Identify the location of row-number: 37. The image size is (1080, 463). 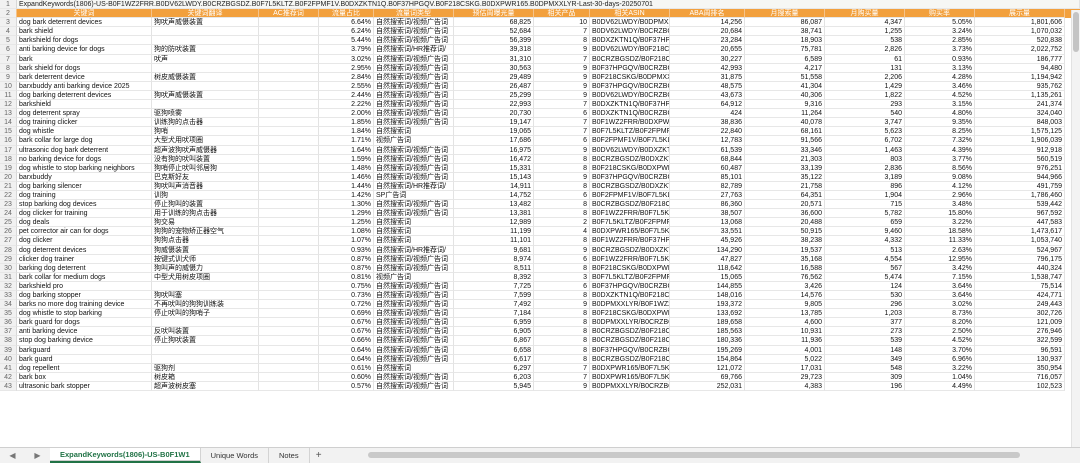
(8, 332).